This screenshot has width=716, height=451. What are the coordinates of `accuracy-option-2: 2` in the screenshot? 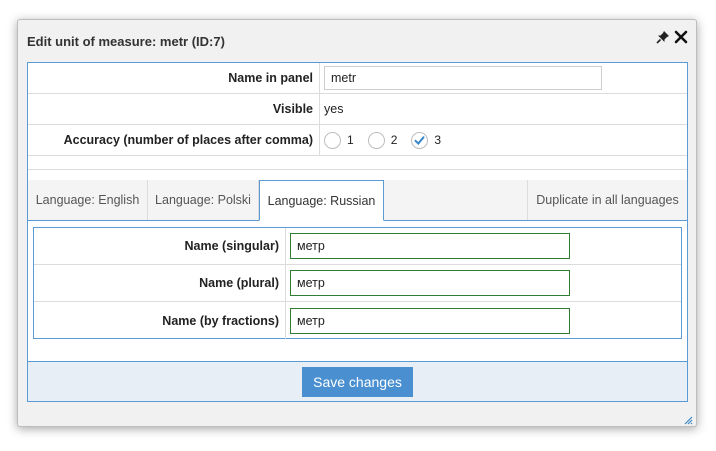 It's located at (382, 140).